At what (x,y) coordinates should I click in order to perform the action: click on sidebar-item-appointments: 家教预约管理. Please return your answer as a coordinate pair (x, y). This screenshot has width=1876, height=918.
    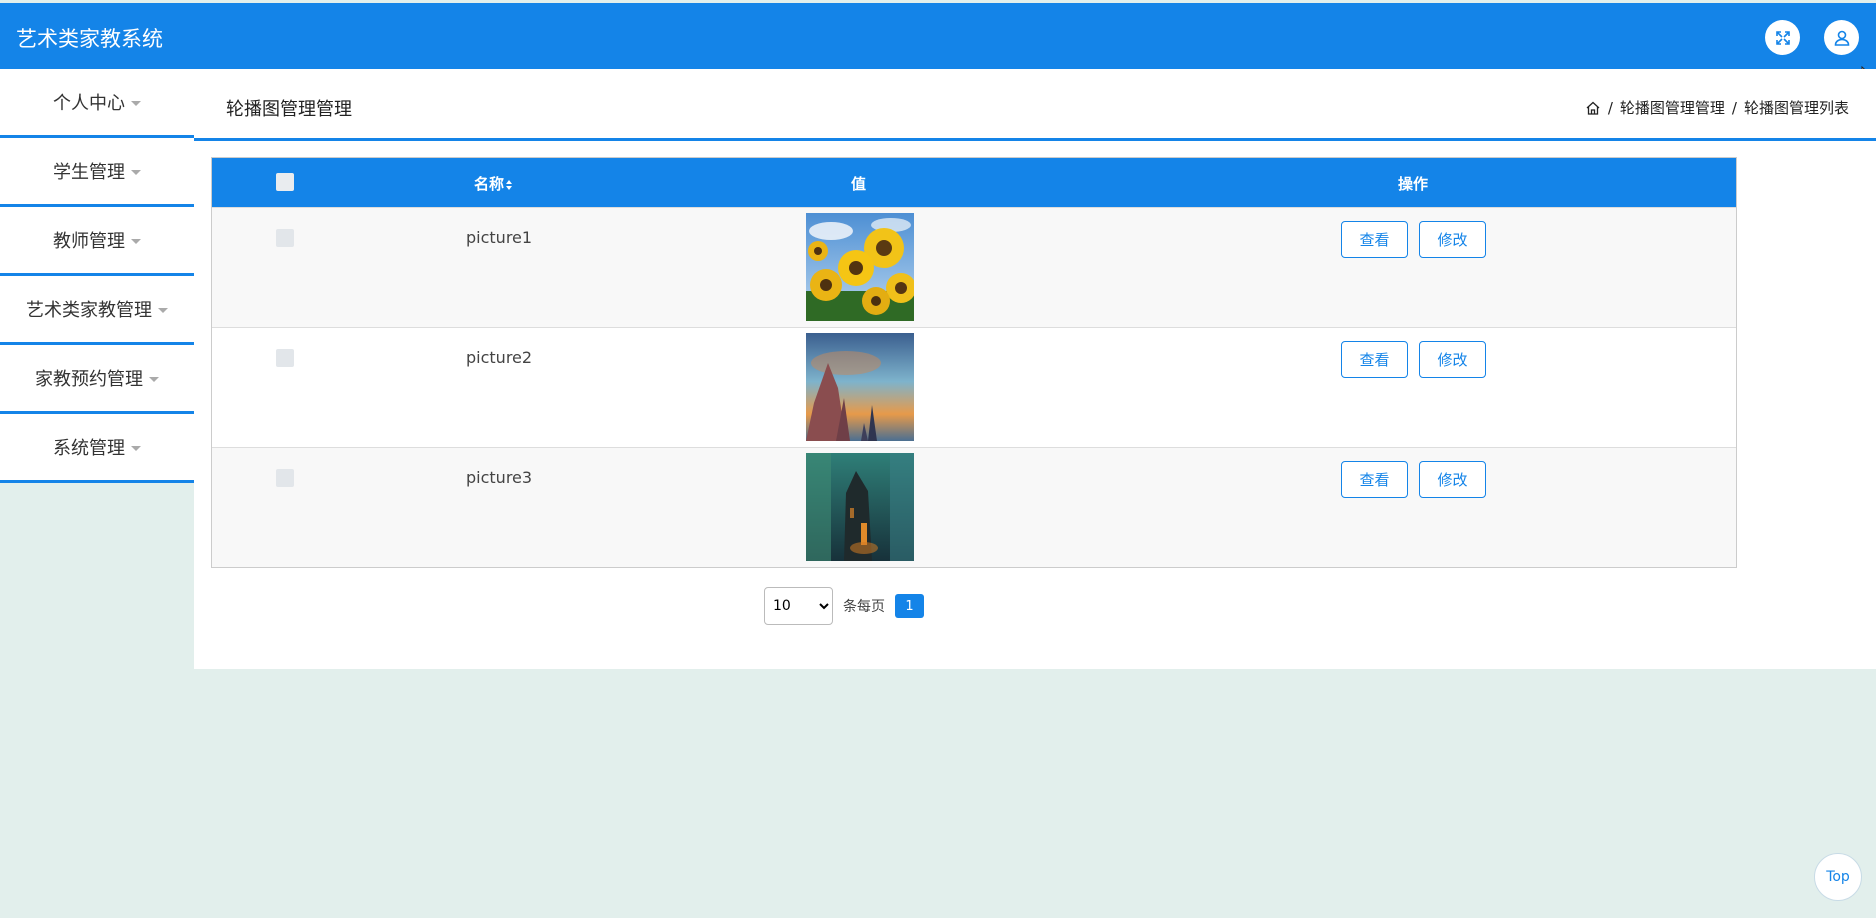
    Looking at the image, I should click on (97, 379).